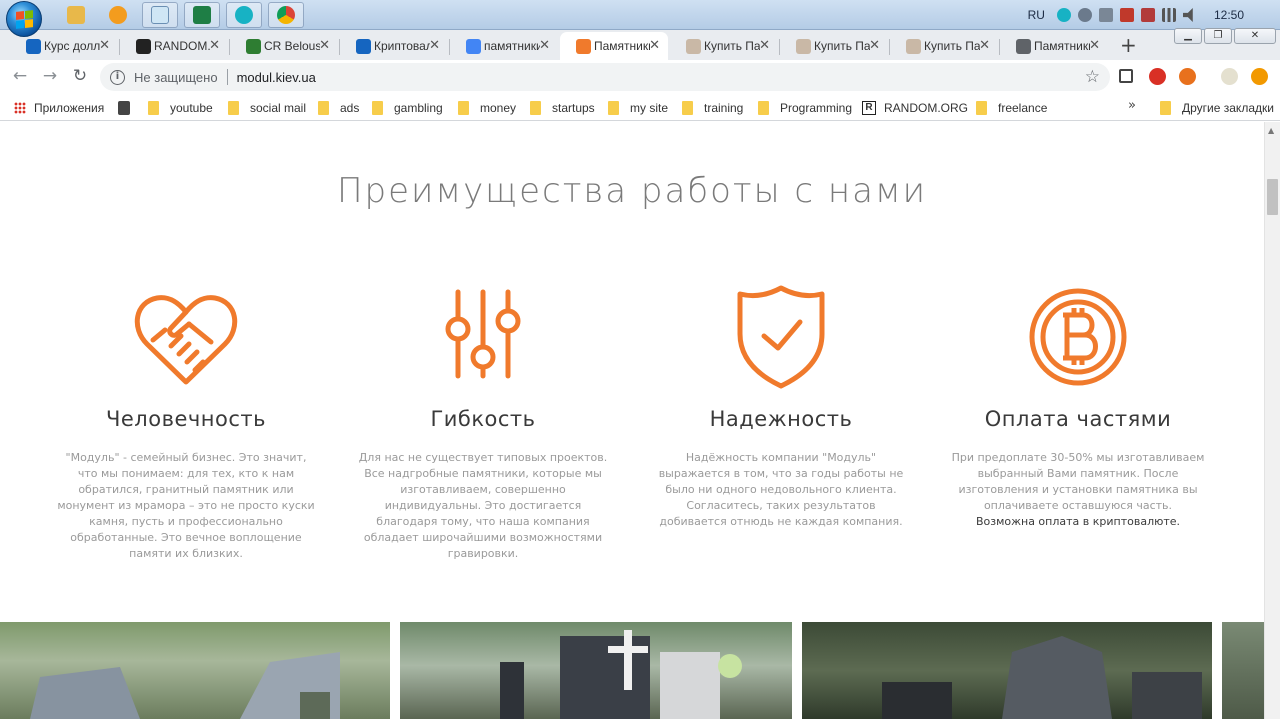 The height and width of the screenshot is (719, 1280). Describe the element at coordinates (50, 76) in the screenshot. I see `forward-button: →` at that location.